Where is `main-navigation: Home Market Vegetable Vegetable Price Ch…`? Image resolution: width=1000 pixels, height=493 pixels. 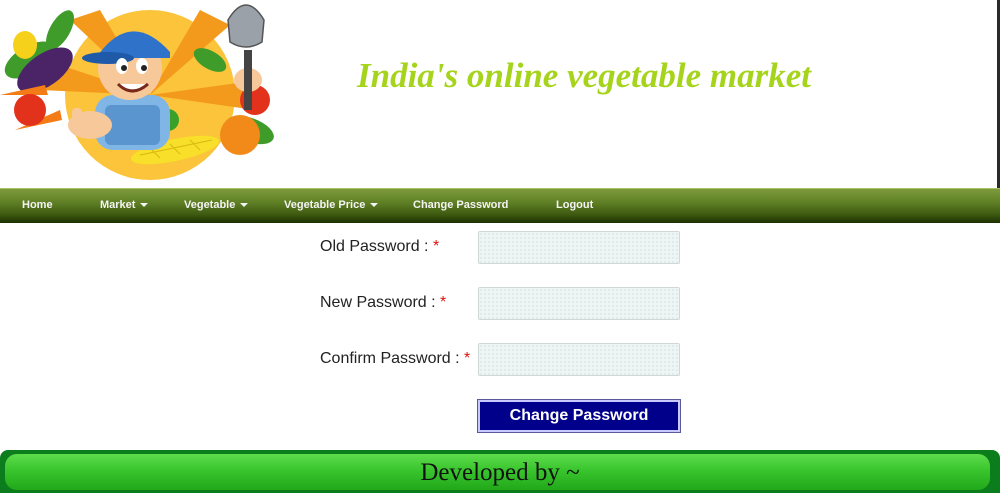
main-navigation: Home Market Vegetable Vegetable Price Ch… is located at coordinates (500, 205).